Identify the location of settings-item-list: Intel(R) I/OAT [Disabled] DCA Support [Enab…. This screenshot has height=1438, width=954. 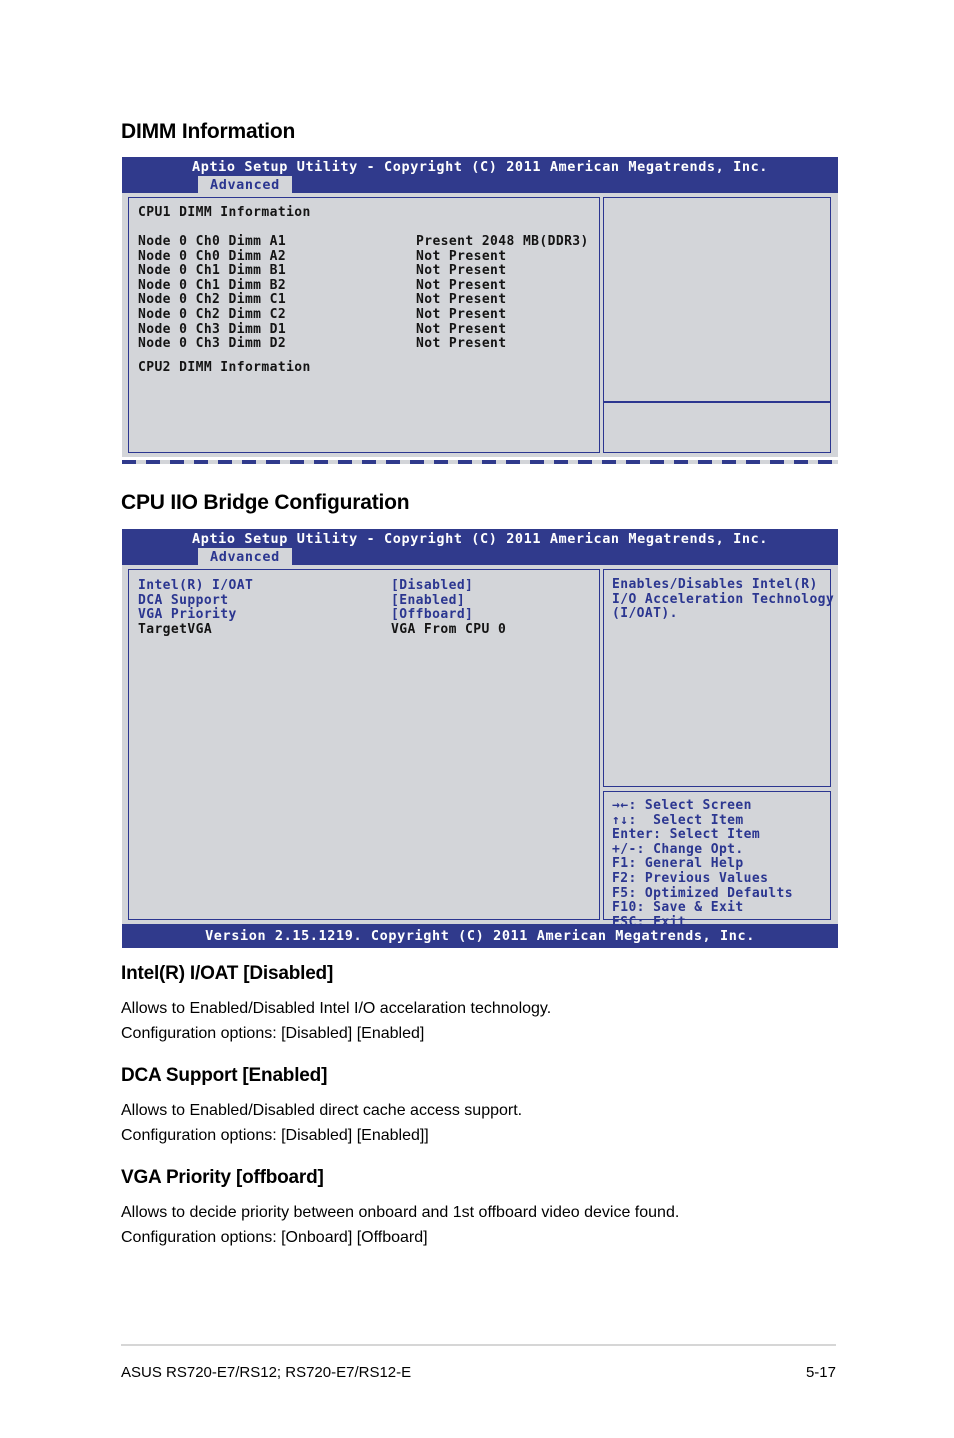
(365, 608).